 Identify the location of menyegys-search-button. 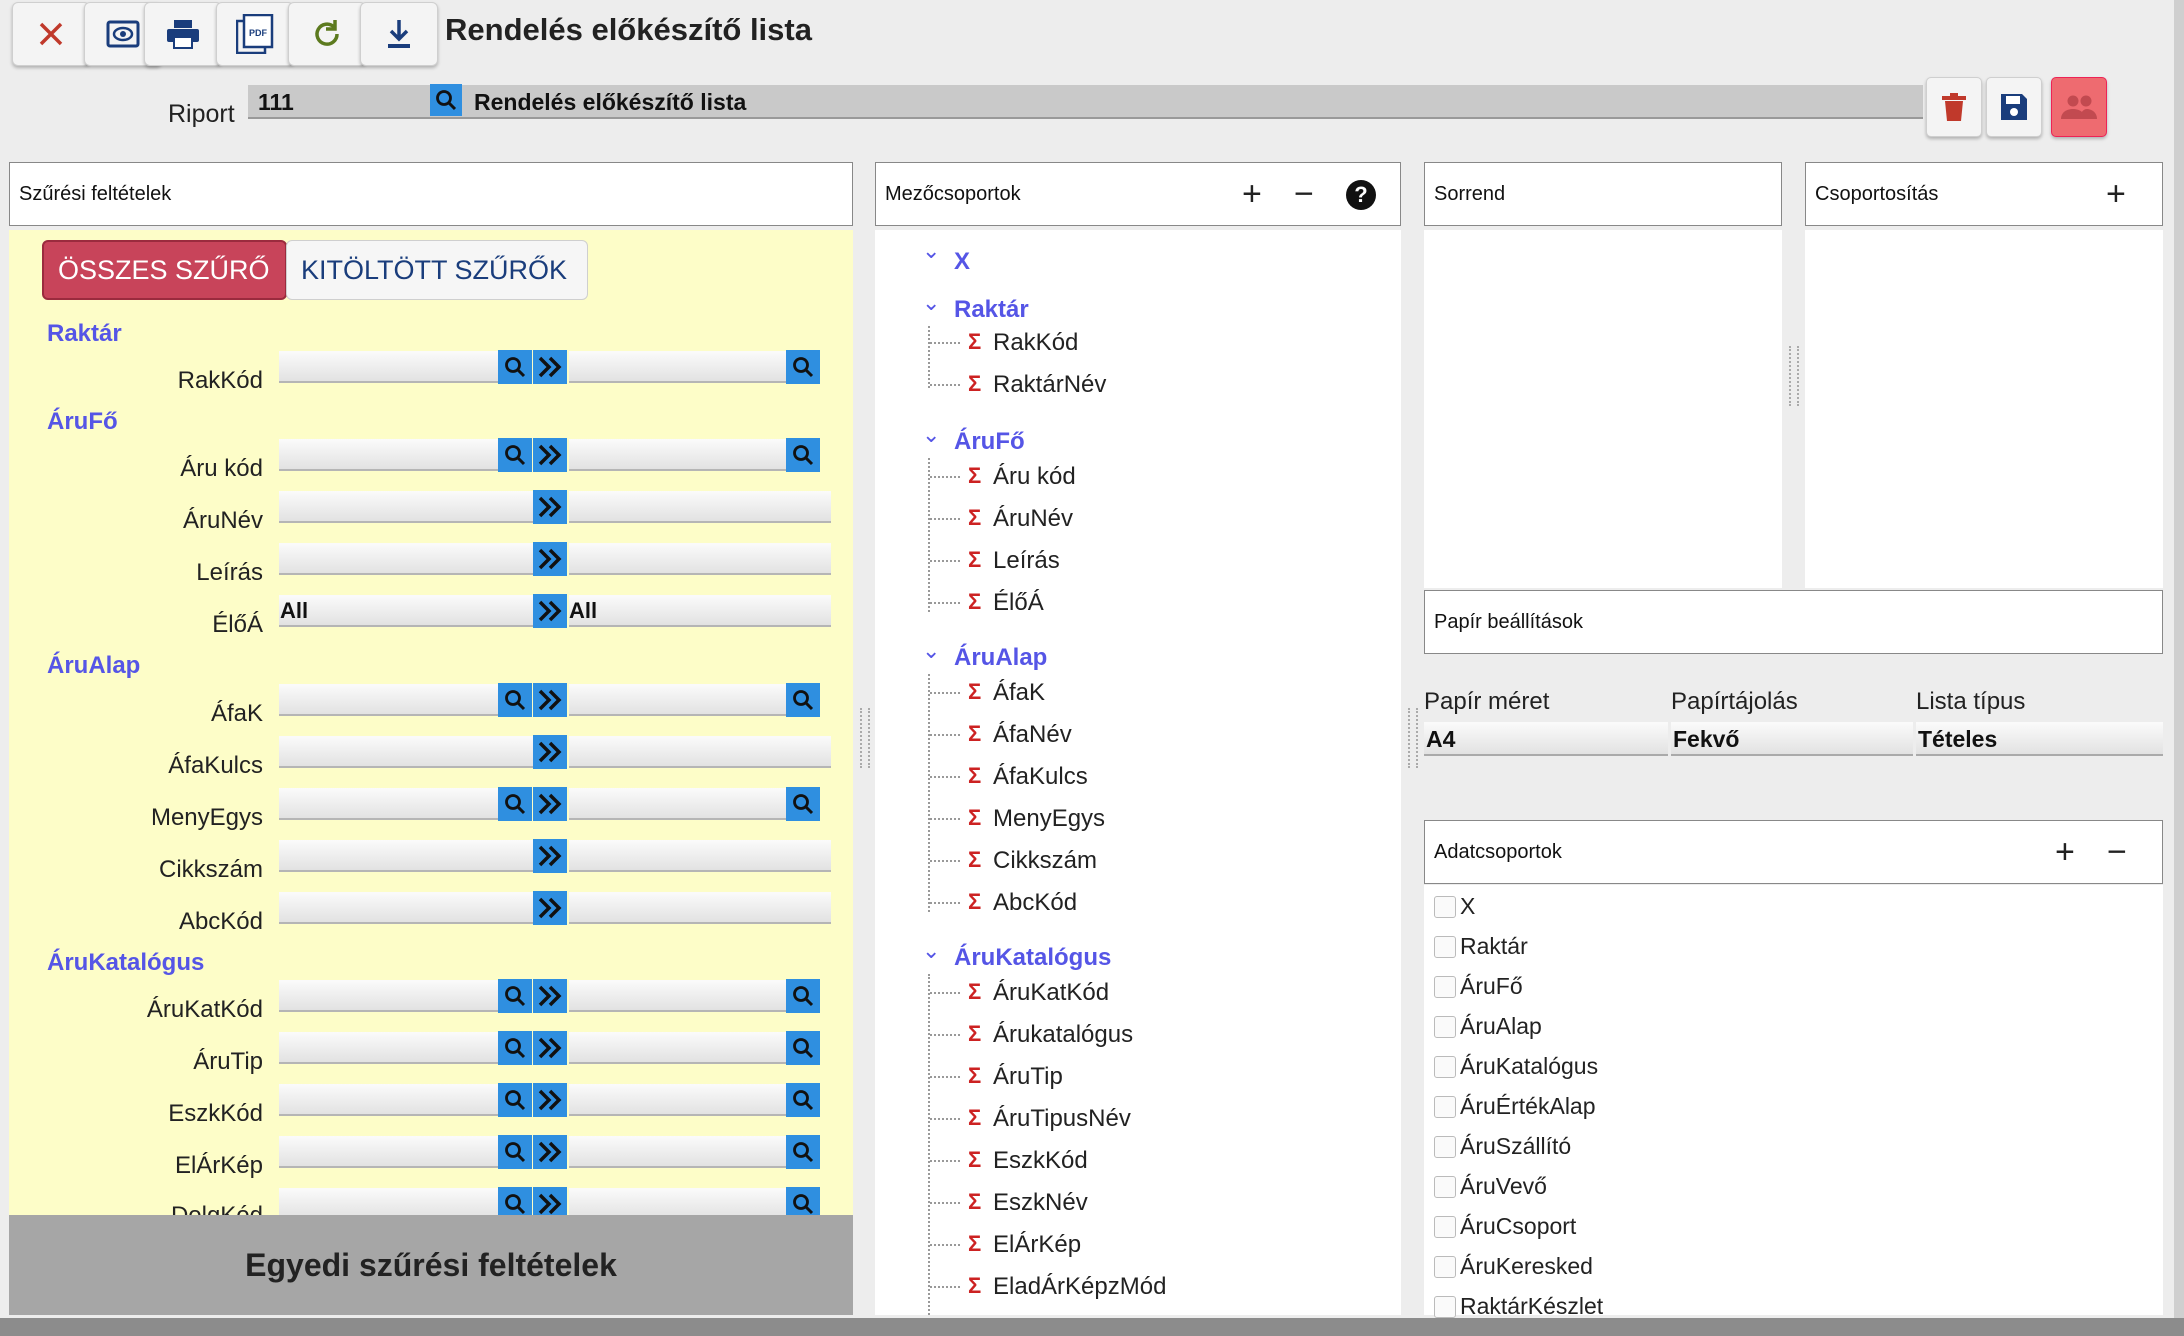
(515, 804).